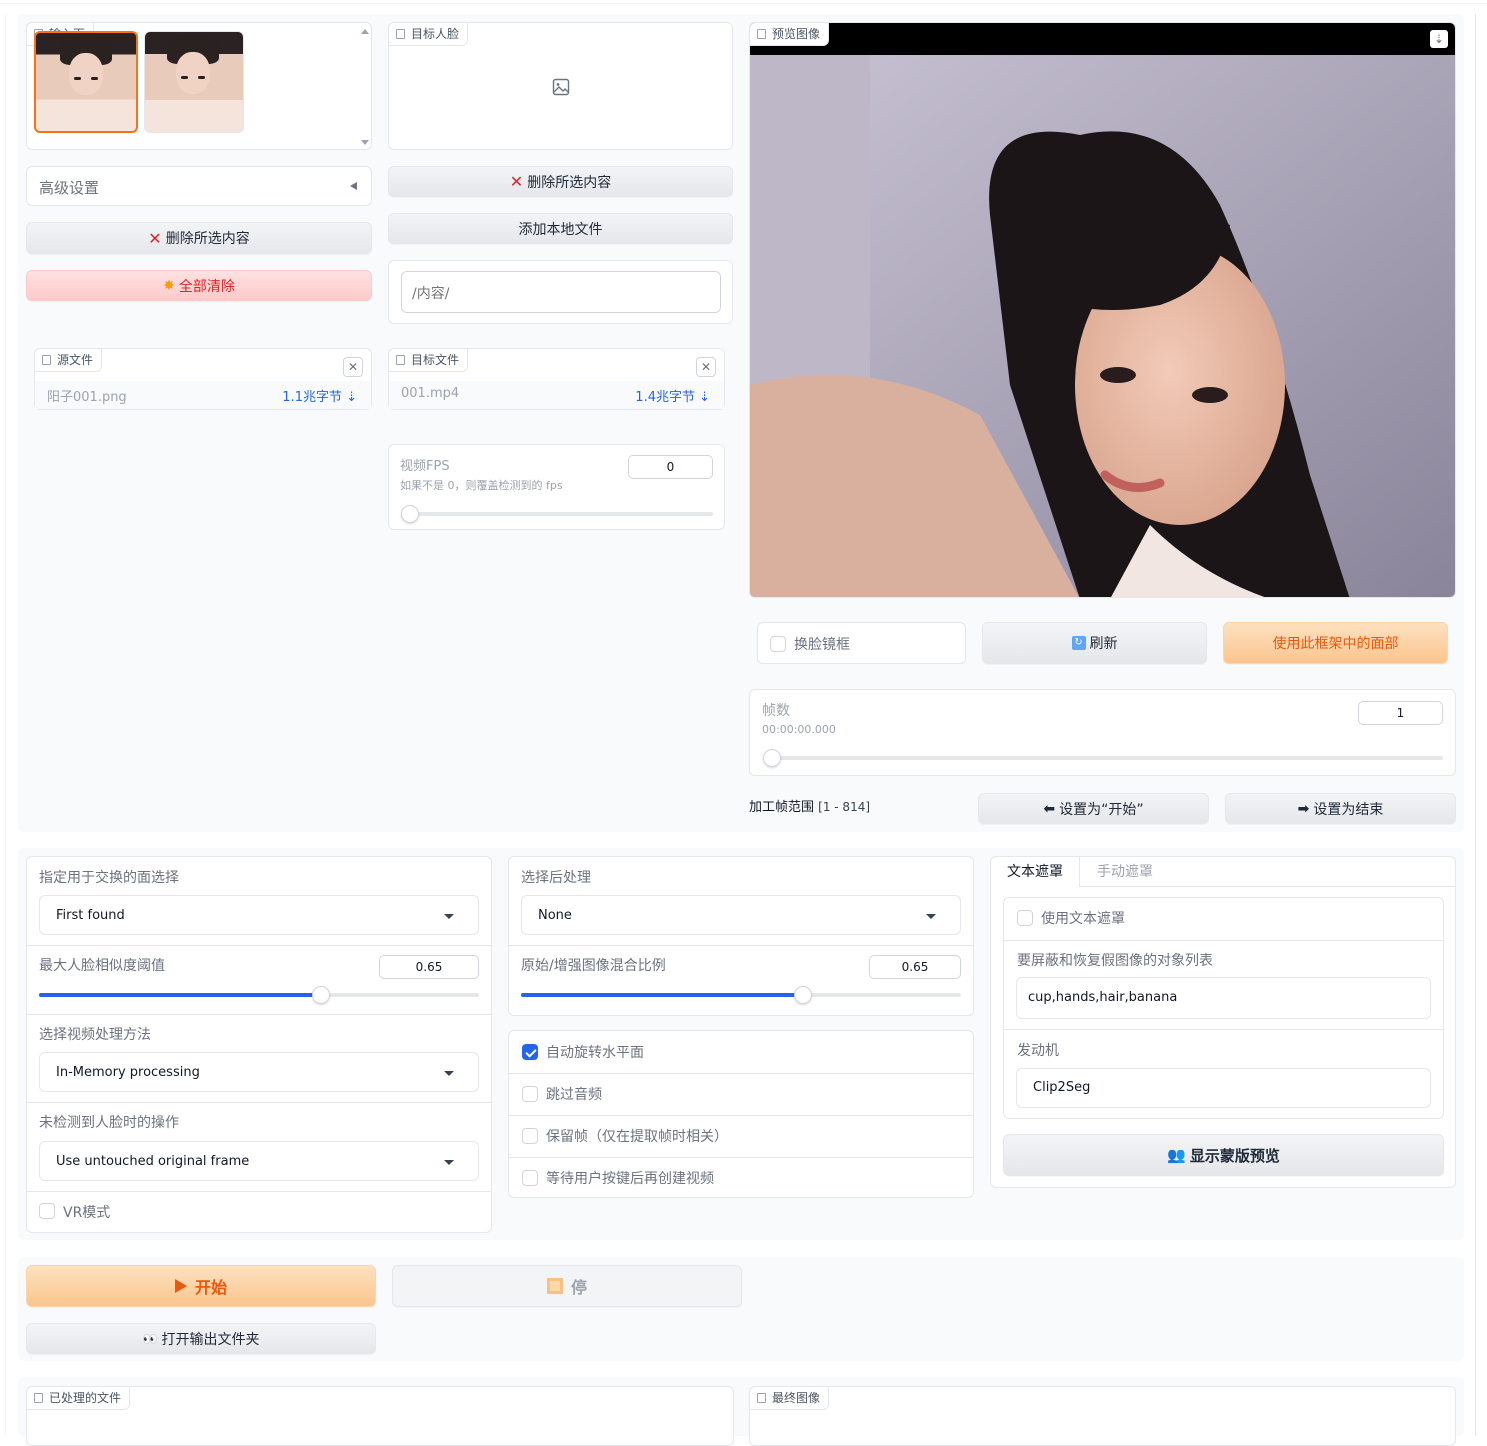 This screenshot has width=1487, height=1446. What do you see at coordinates (429, 967) in the screenshot?
I see `similarity-number-input: 0.65` at bounding box center [429, 967].